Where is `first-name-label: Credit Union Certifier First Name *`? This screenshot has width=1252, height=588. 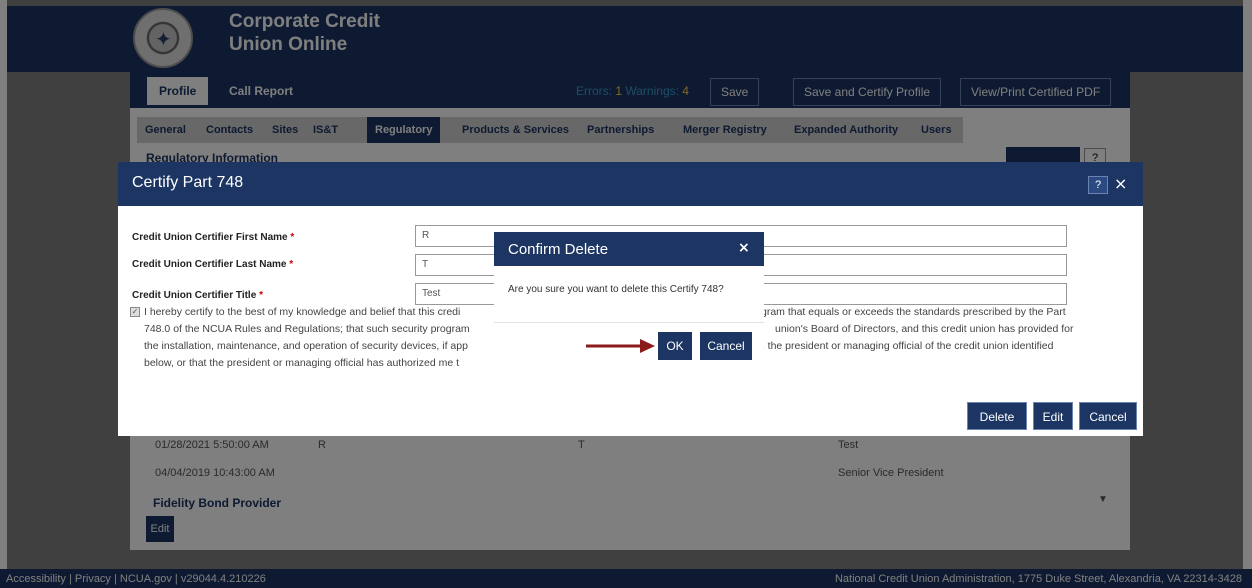
first-name-label: Credit Union Certifier First Name * is located at coordinates (213, 237).